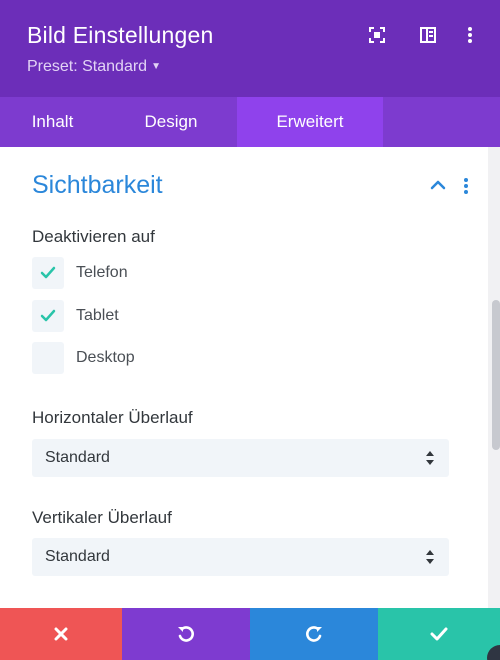  I want to click on checkbox-telefon: Telefon, so click(80, 273).